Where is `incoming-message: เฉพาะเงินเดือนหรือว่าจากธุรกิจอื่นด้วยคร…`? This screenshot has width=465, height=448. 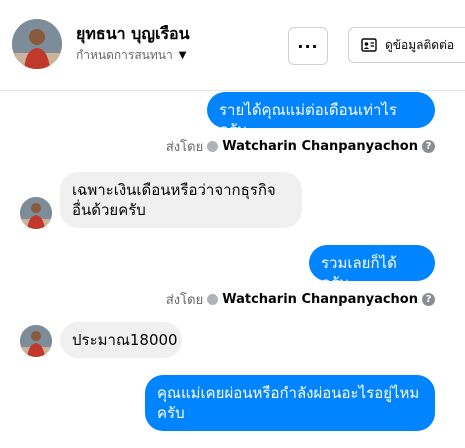
incoming-message: เฉพาะเงินเดือนหรือว่าจากธุรกิจอื่นด้วยคร… is located at coordinates (181, 200).